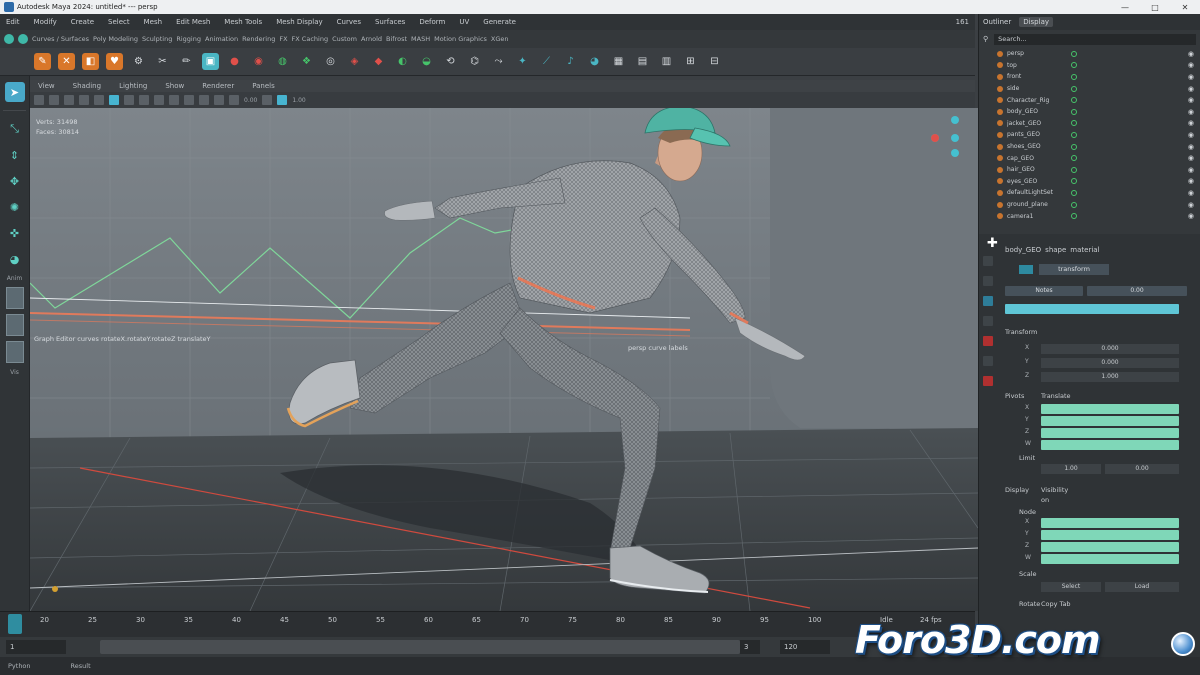 The height and width of the screenshot is (675, 1200). I want to click on cut-icon: ✂, so click(162, 61).